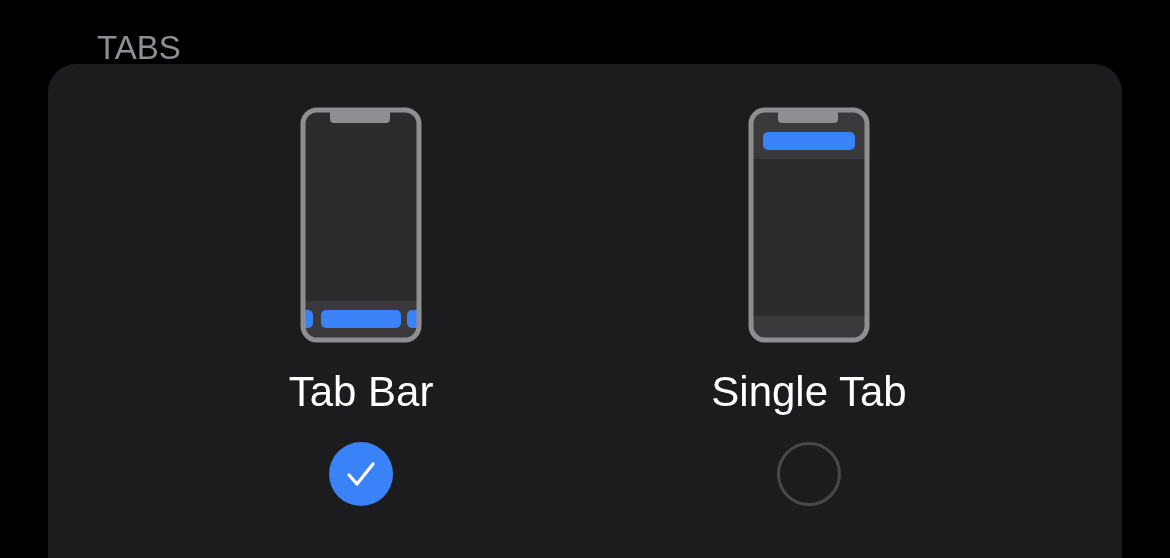 The height and width of the screenshot is (558, 1170). Describe the element at coordinates (809, 392) in the screenshot. I see `option-label: Single Tab` at that location.